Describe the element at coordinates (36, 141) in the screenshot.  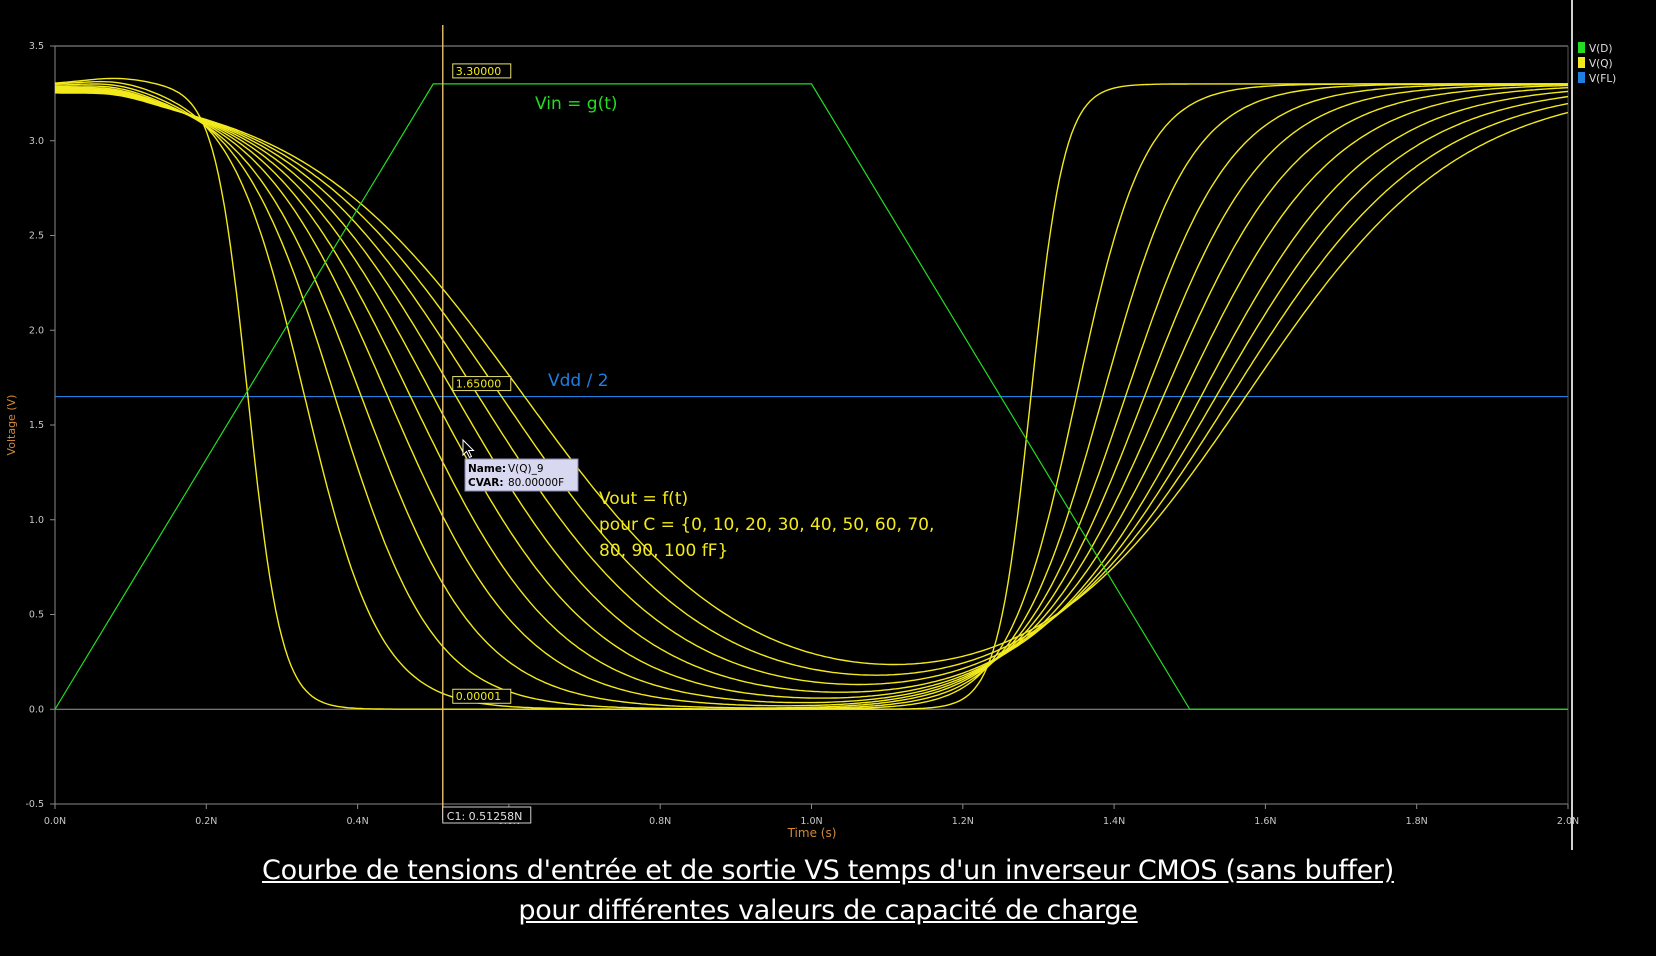
I see `y-tick-label: 3.0` at that location.